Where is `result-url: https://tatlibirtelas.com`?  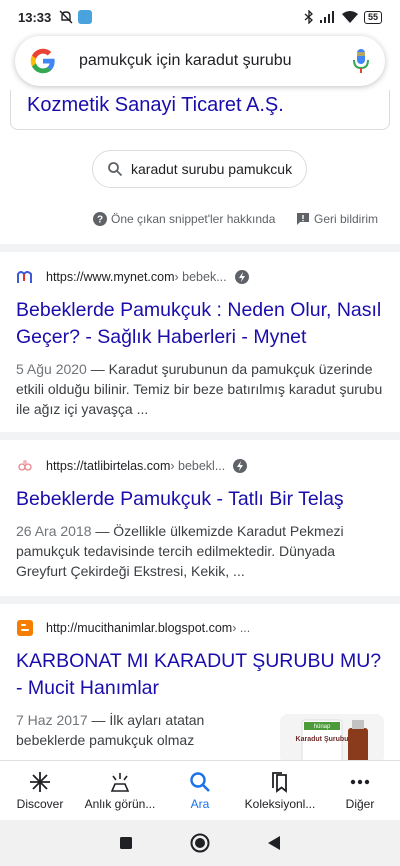
result-url: https://tatlibirtelas.com is located at coordinates (108, 466).